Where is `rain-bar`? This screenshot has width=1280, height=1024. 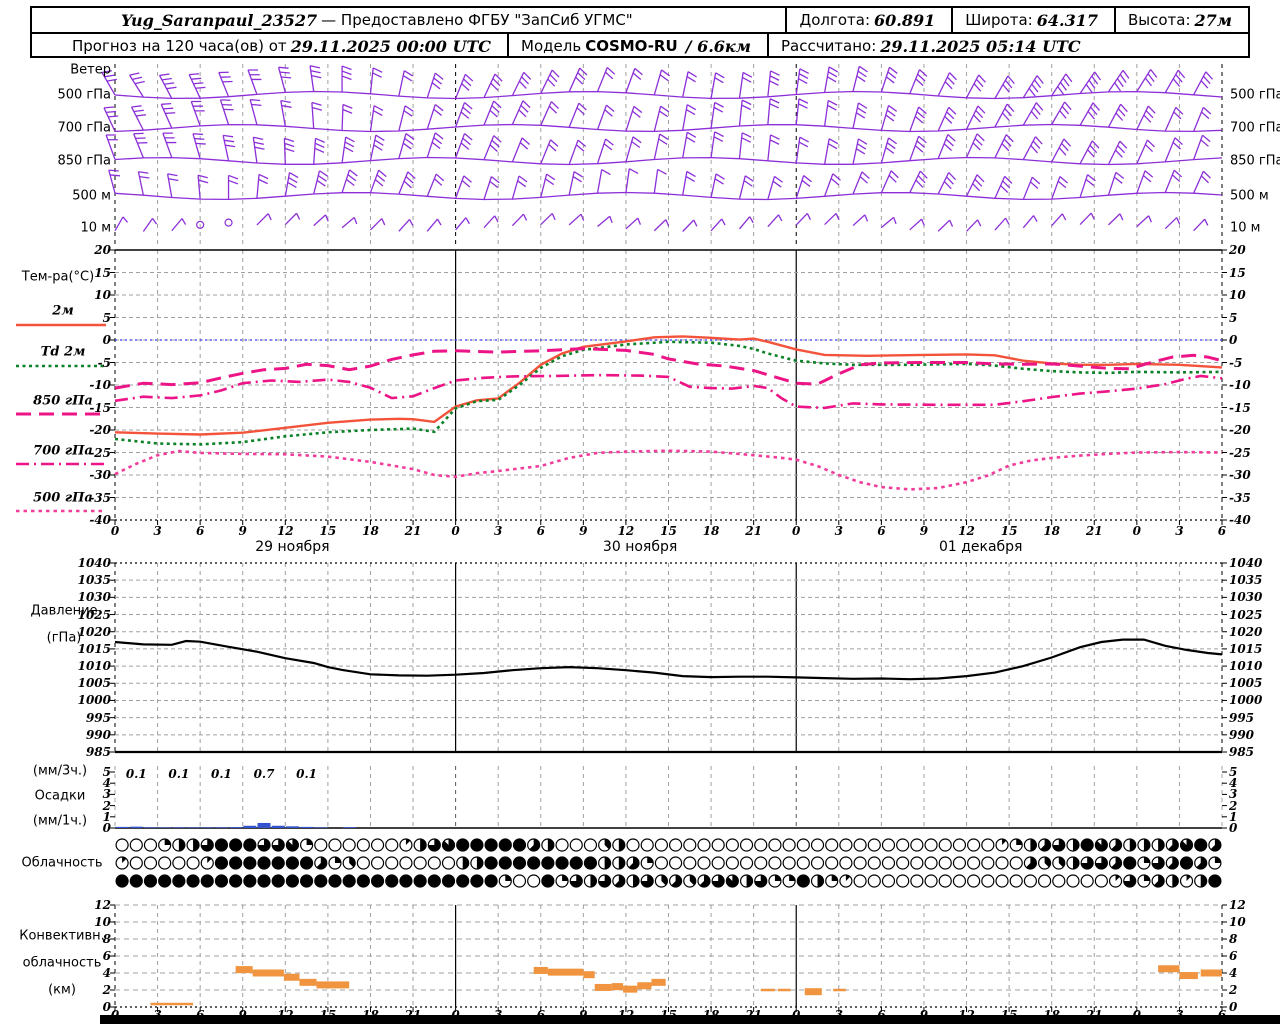
rain-bar is located at coordinates (250, 826).